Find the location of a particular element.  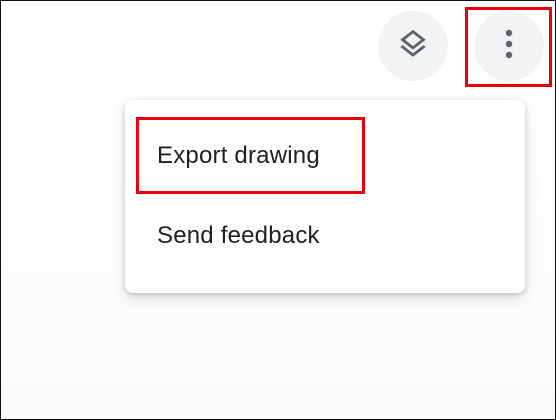

menu-item-label: Export drawing is located at coordinates (238, 155).